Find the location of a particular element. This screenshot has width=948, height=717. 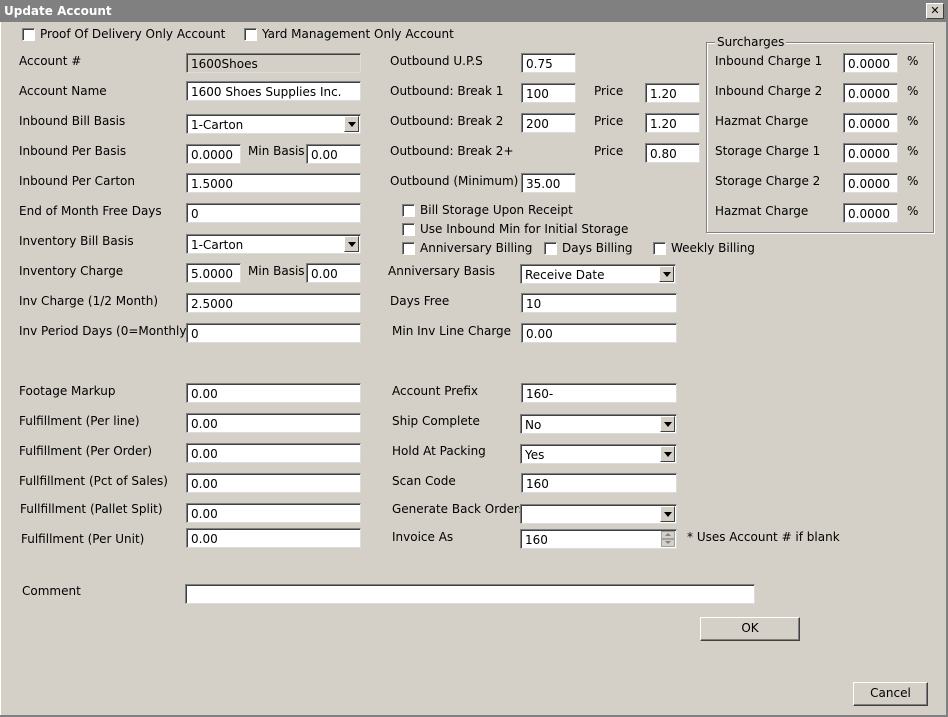

comment-label: Comment is located at coordinates (51, 591).